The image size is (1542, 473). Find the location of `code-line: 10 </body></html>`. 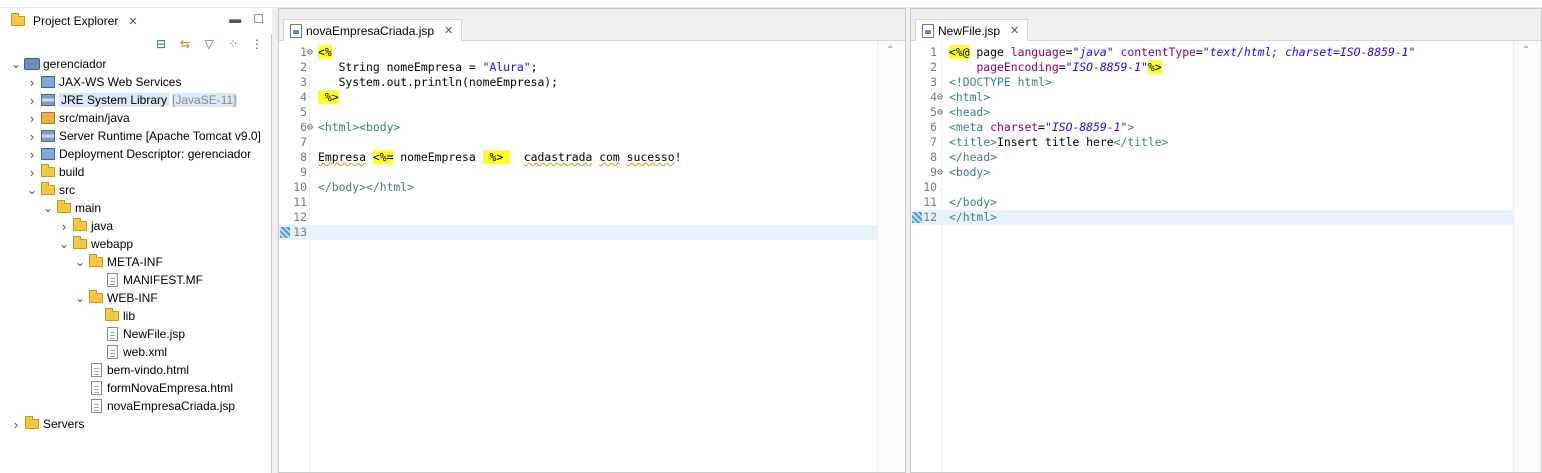

code-line: 10 </body></html> is located at coordinates (578, 187).